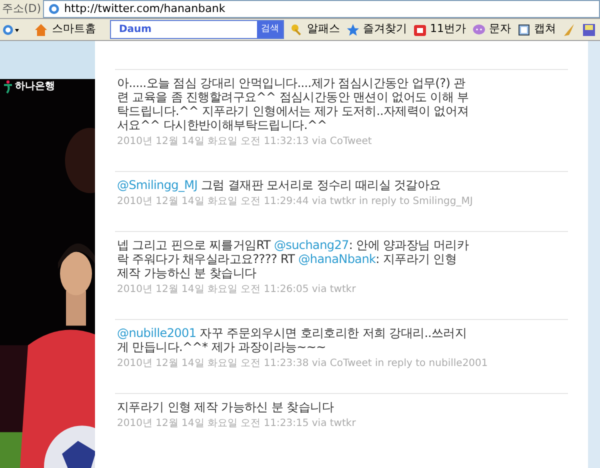  I want to click on home-button: 스마트홈, so click(65, 29).